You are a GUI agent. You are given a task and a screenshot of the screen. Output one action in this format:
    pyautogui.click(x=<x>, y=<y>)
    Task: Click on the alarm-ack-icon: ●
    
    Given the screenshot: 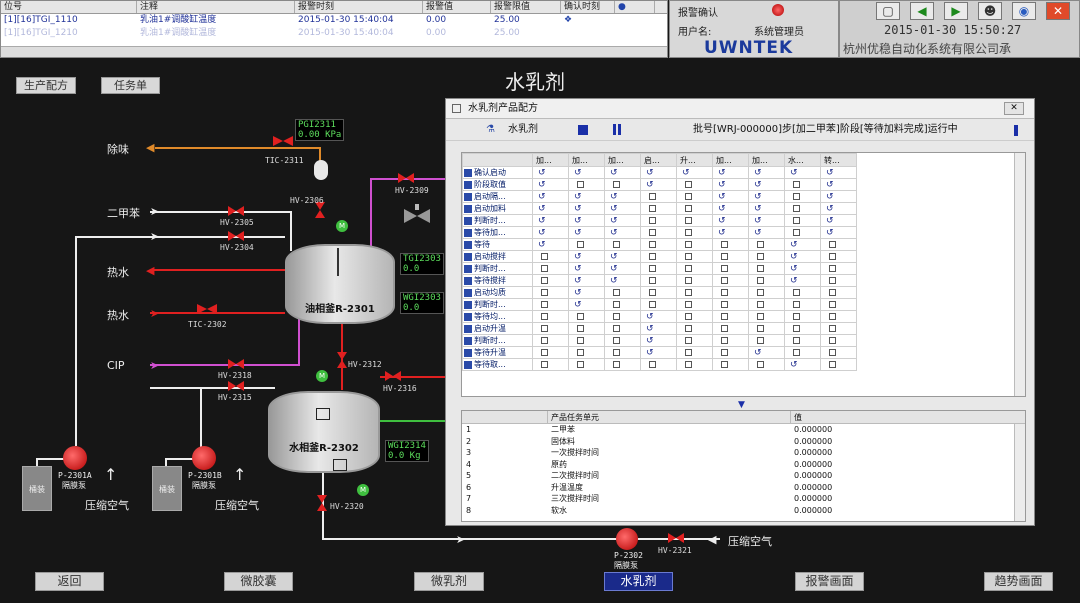 What is the action you would take?
    pyautogui.click(x=635, y=7)
    